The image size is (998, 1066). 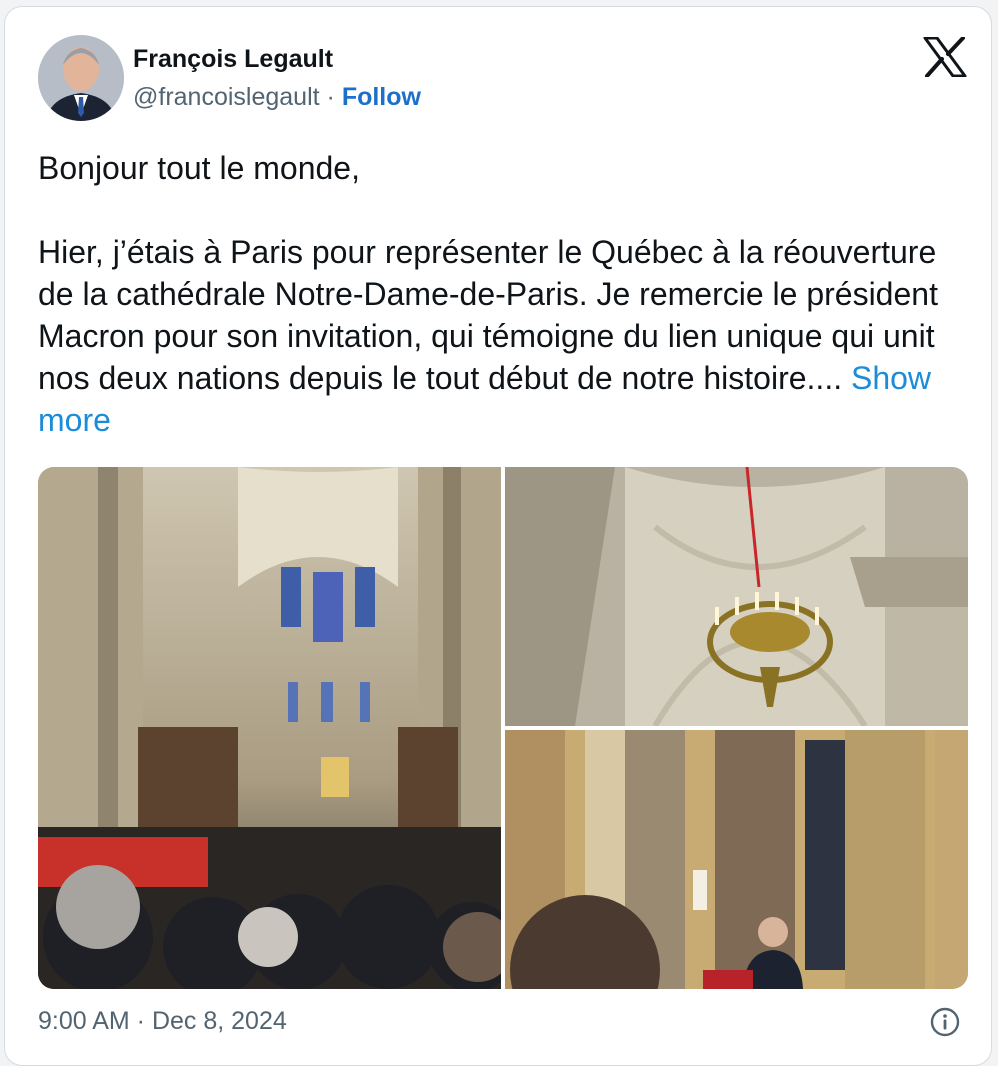 What do you see at coordinates (736, 859) in the screenshot?
I see `photo-president-speech` at bounding box center [736, 859].